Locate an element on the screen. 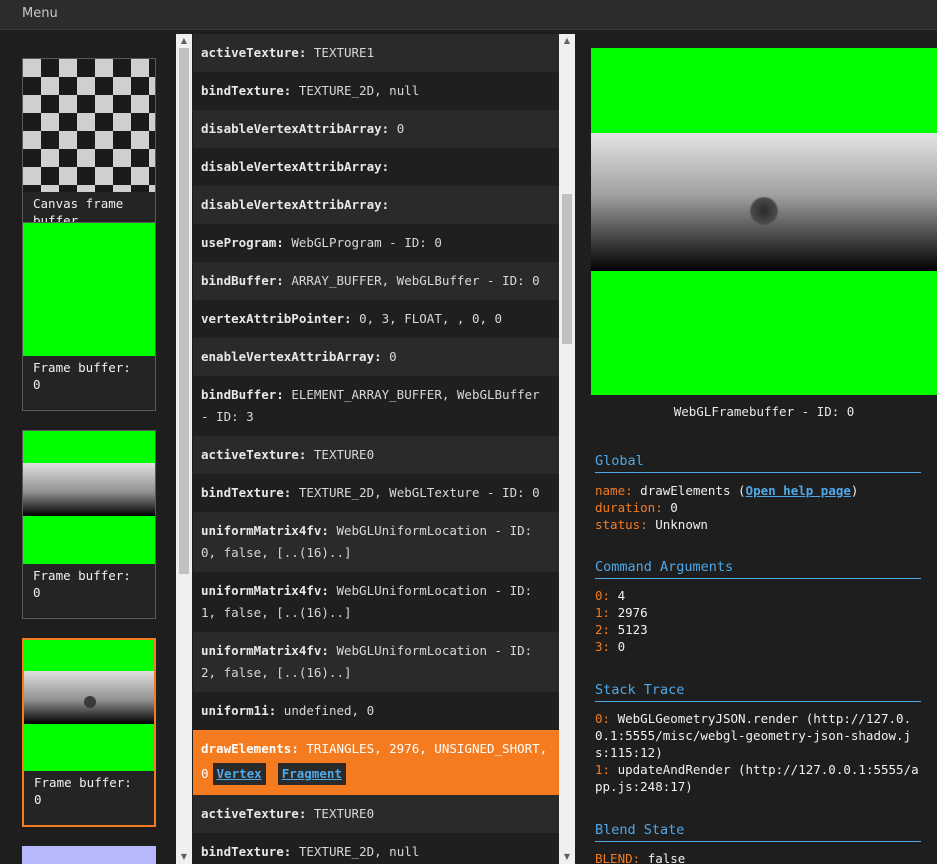 Image resolution: width=937 pixels, height=864 pixels. commands-right-scrollbar: ▲ ▼ is located at coordinates (567, 449).